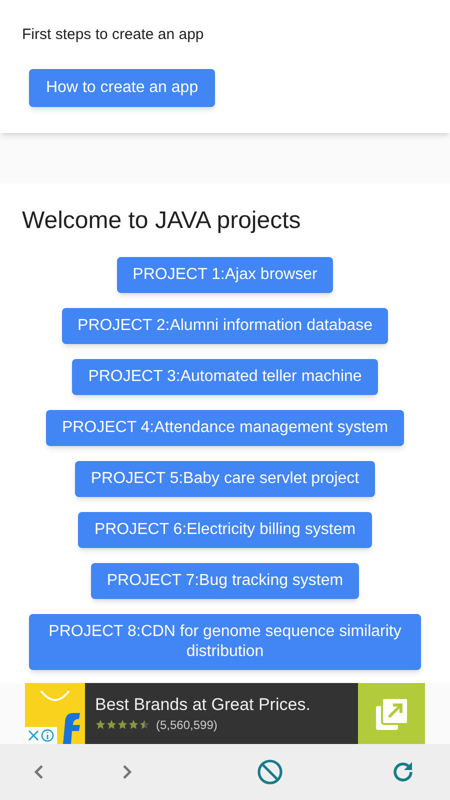 Image resolution: width=450 pixels, height=800 pixels. What do you see at coordinates (122, 87) in the screenshot?
I see `create-app-button: How to create an app` at bounding box center [122, 87].